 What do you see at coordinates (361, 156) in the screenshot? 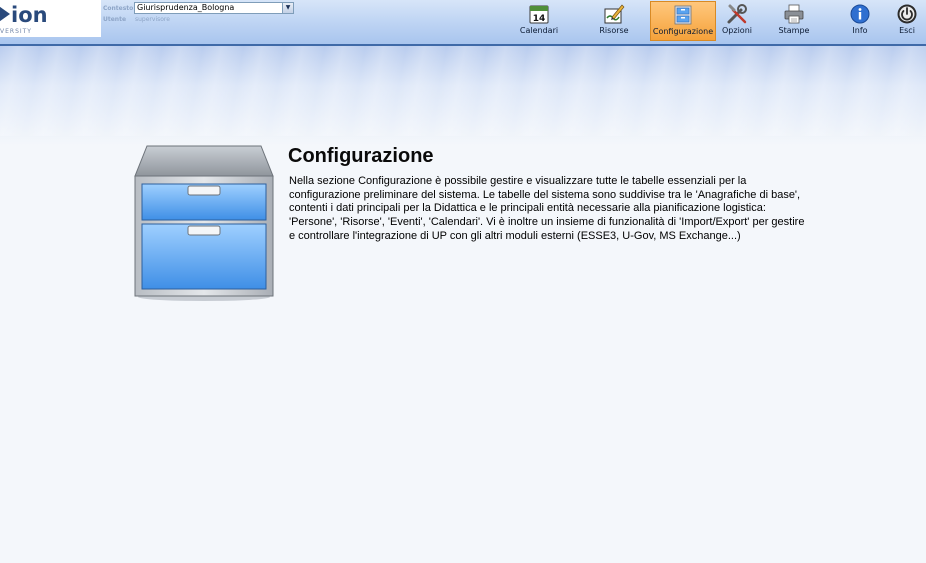
I see `page-title: Configurazione` at bounding box center [361, 156].